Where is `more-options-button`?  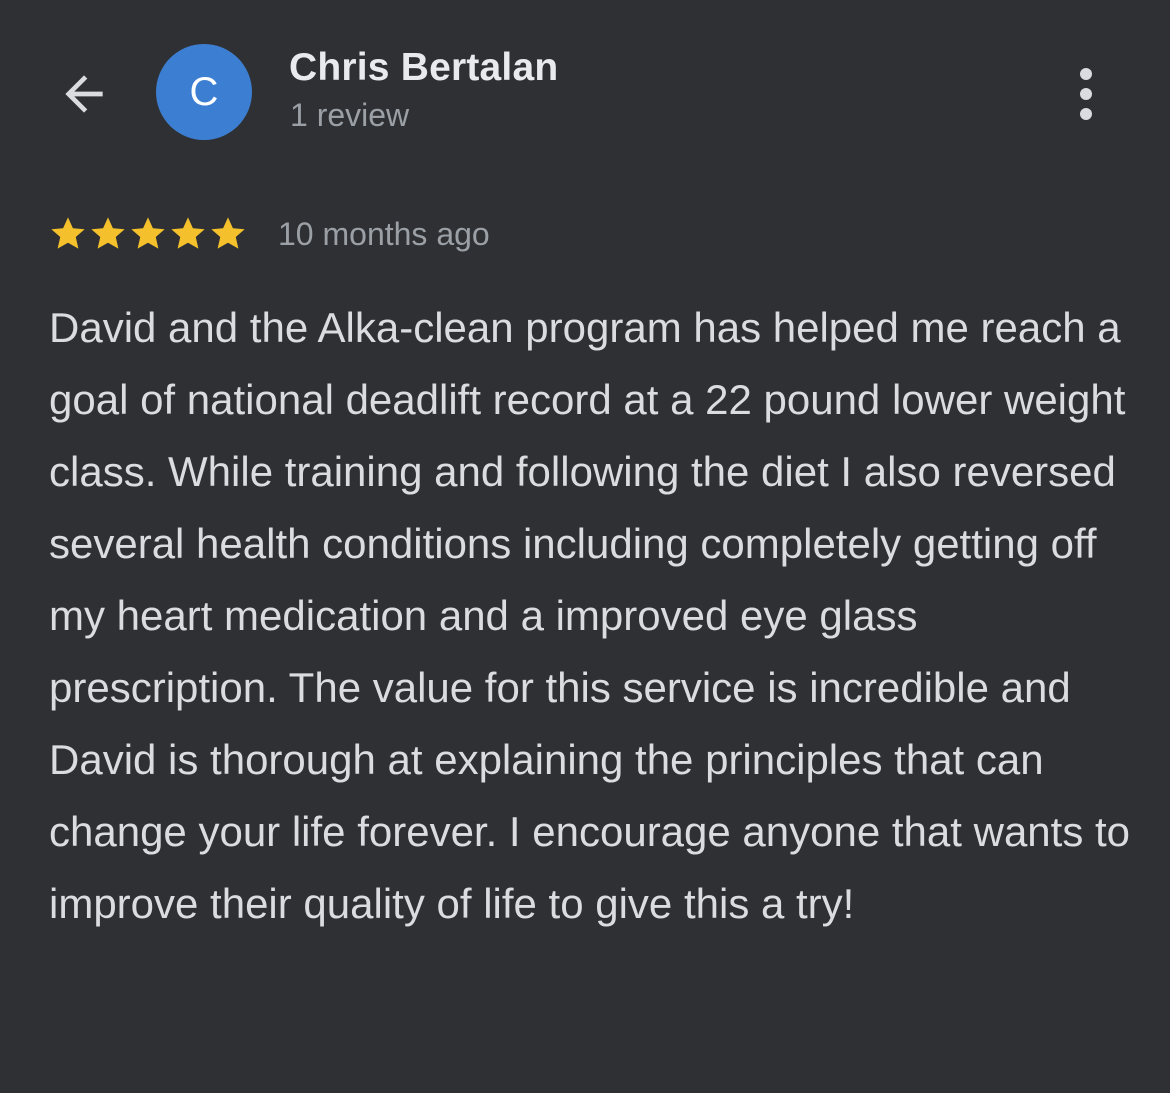 more-options-button is located at coordinates (1086, 94).